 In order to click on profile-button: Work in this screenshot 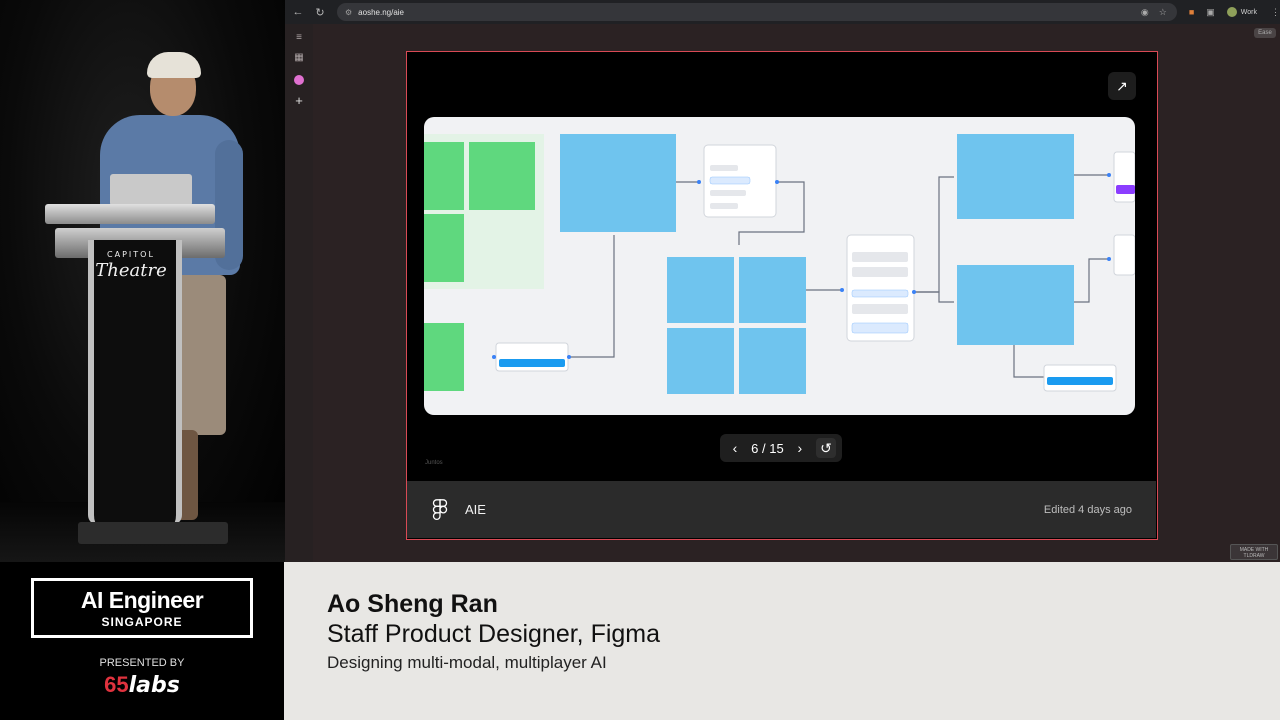, I will do `click(1242, 12)`.